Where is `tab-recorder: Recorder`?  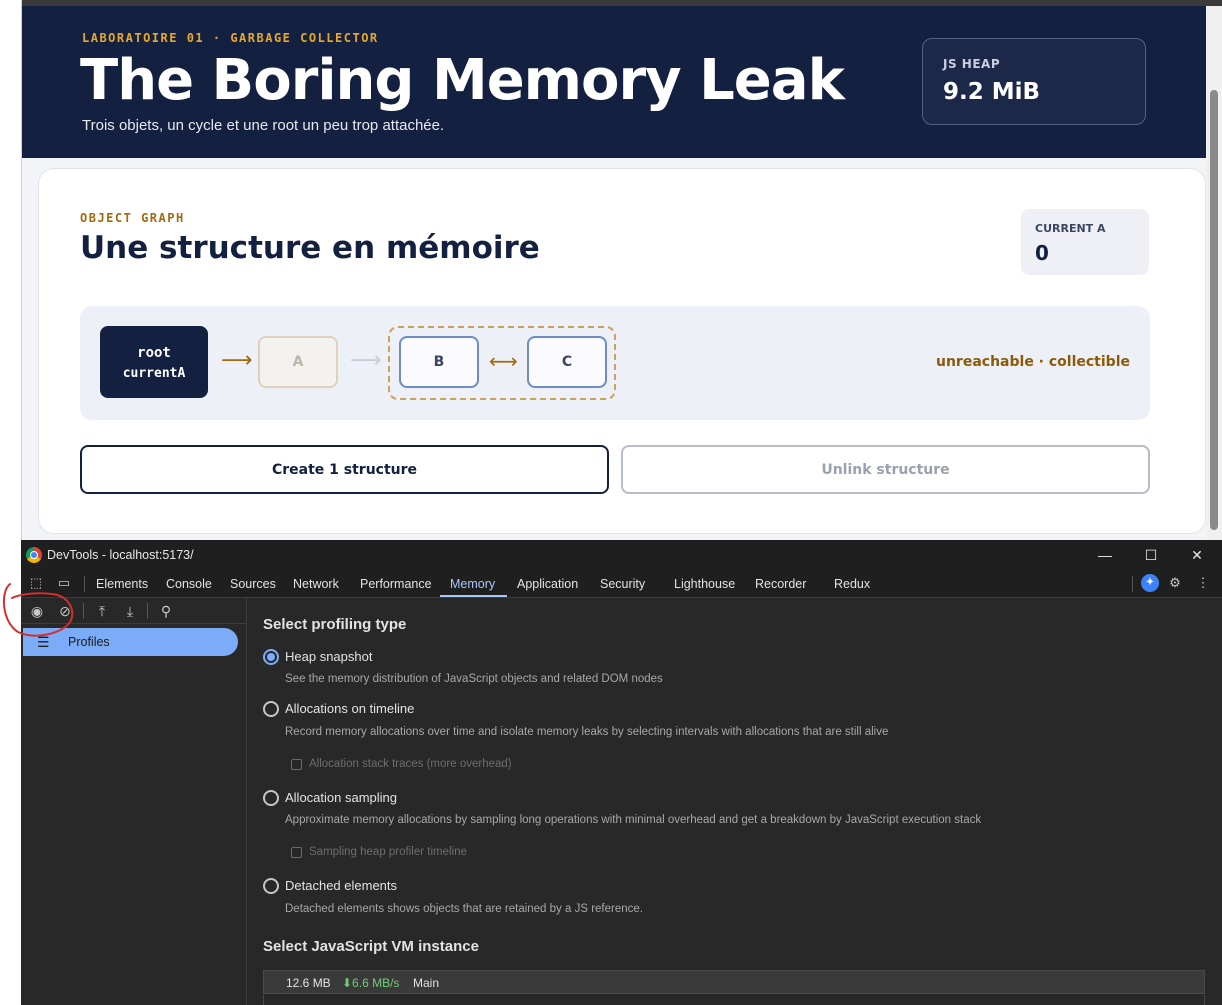
tab-recorder: Recorder is located at coordinates (780, 584).